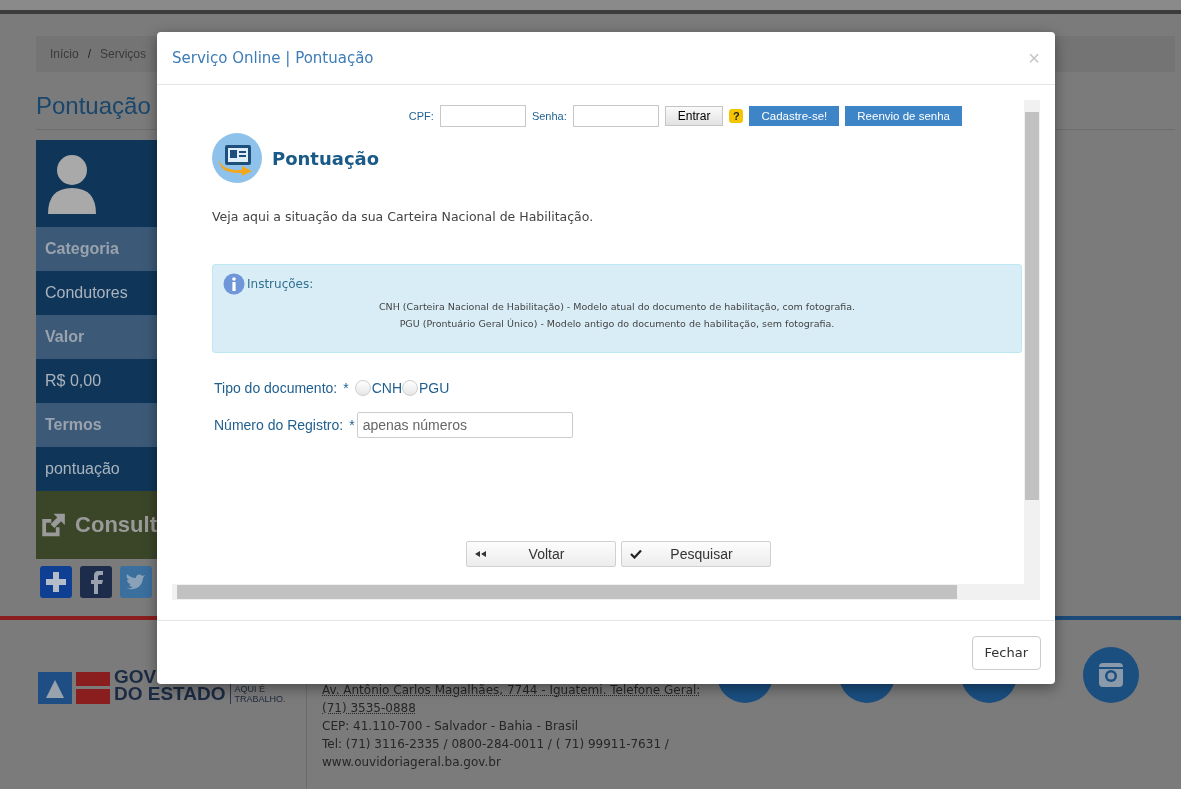 The height and width of the screenshot is (789, 1181). Describe the element at coordinates (549, 116) in the screenshot. I see `field-label: Senha:` at that location.